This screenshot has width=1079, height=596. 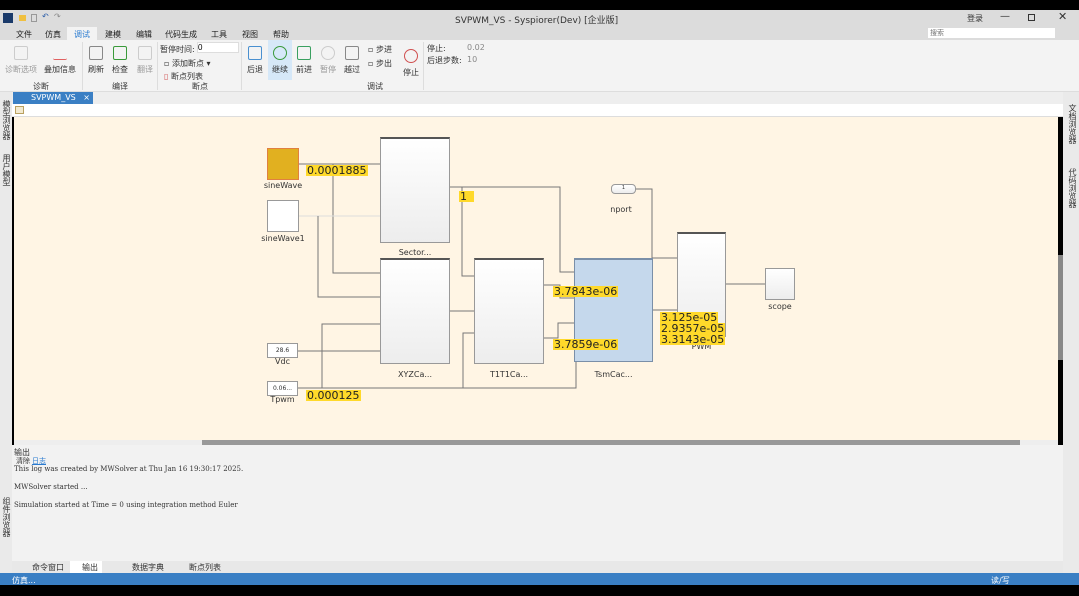 What do you see at coordinates (415, 190) in the screenshot?
I see `sector-block` at bounding box center [415, 190].